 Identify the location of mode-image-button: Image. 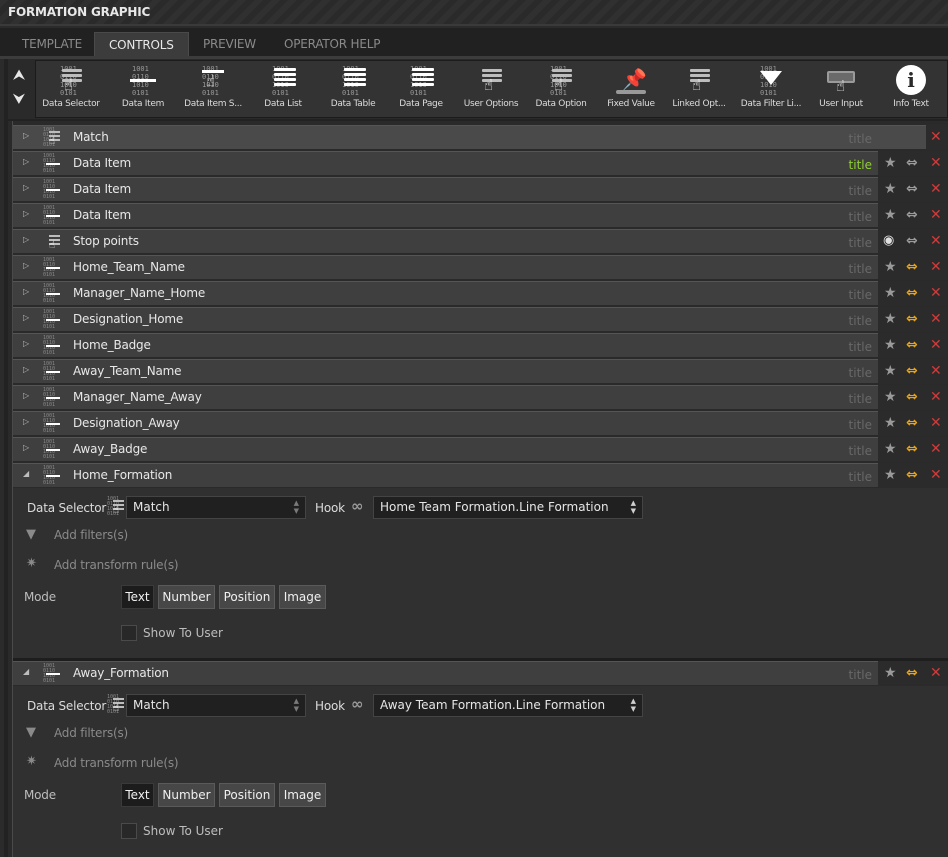
(302, 597).